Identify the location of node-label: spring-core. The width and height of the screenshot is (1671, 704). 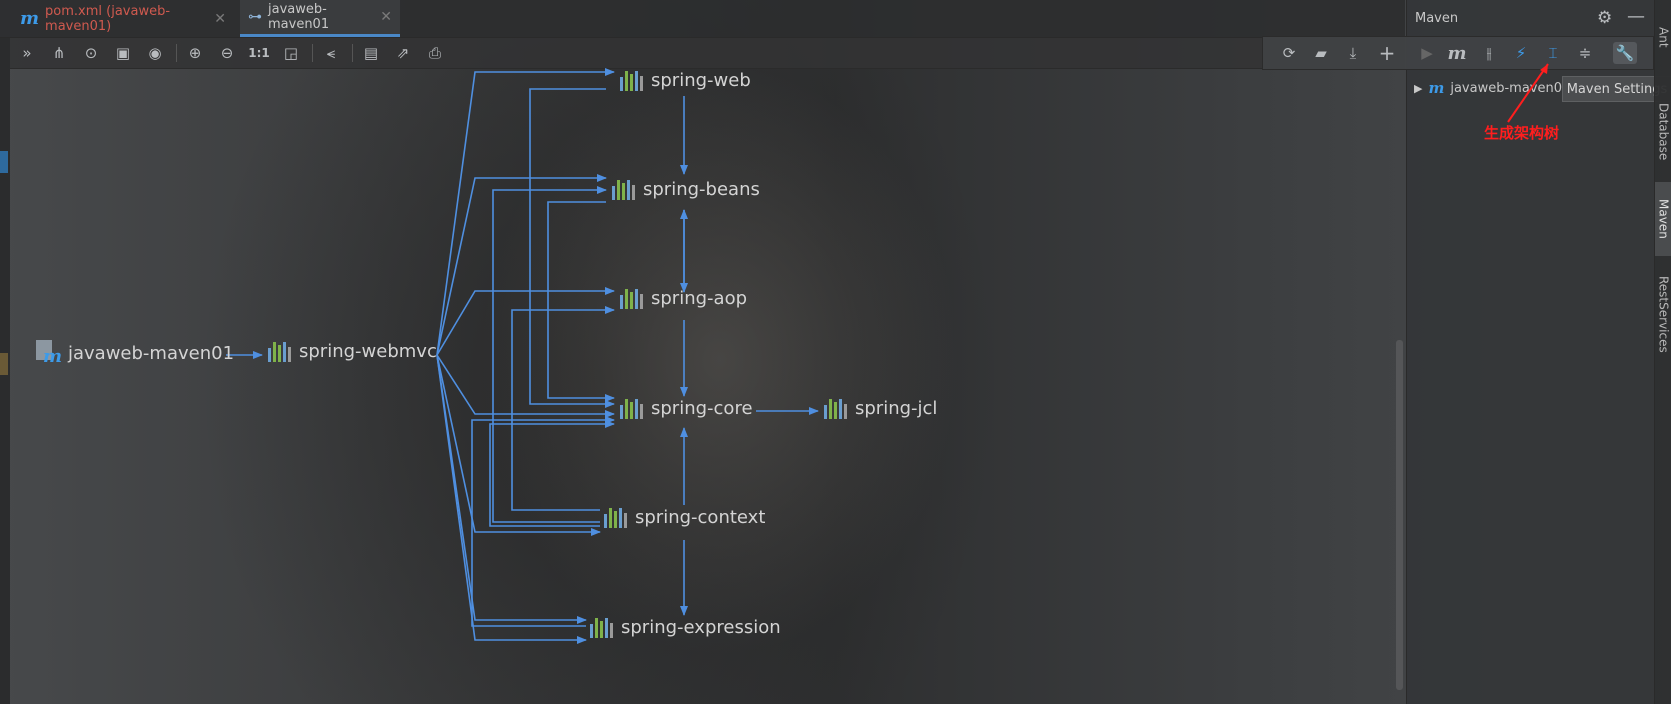
(702, 408).